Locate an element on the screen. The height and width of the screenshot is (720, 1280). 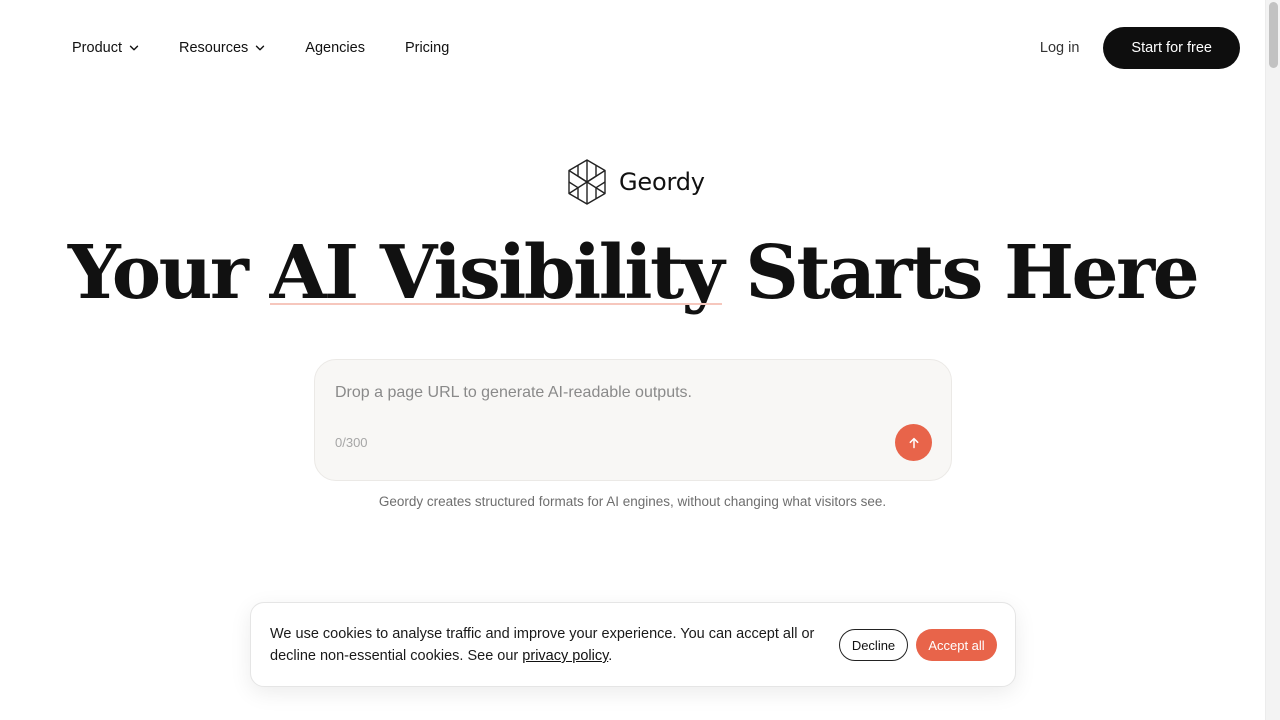
nav-item-label: Agencies is located at coordinates (335, 48).